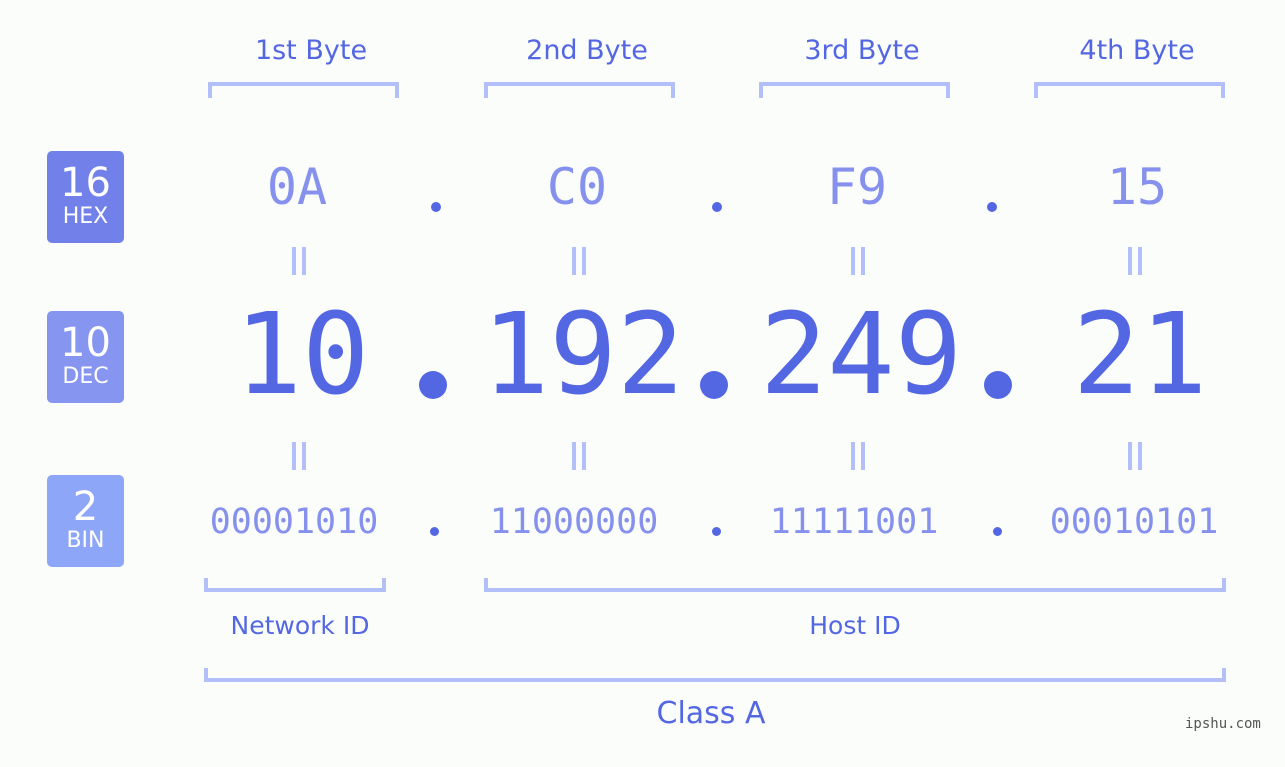 This screenshot has height=767, width=1285. What do you see at coordinates (85, 507) in the screenshot?
I see `bin-badge-base: 2` at bounding box center [85, 507].